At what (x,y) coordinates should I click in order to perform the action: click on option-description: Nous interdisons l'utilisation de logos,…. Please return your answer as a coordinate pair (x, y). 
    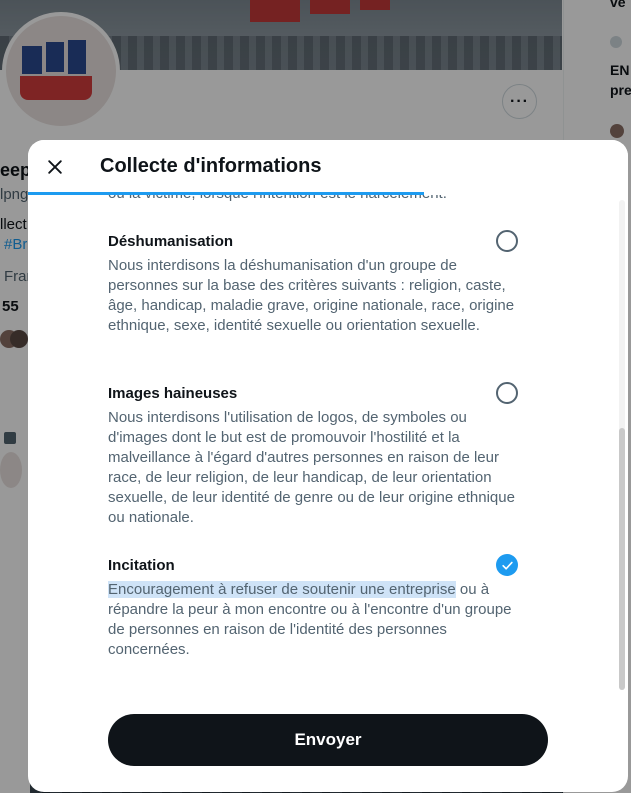
    Looking at the image, I should click on (311, 467).